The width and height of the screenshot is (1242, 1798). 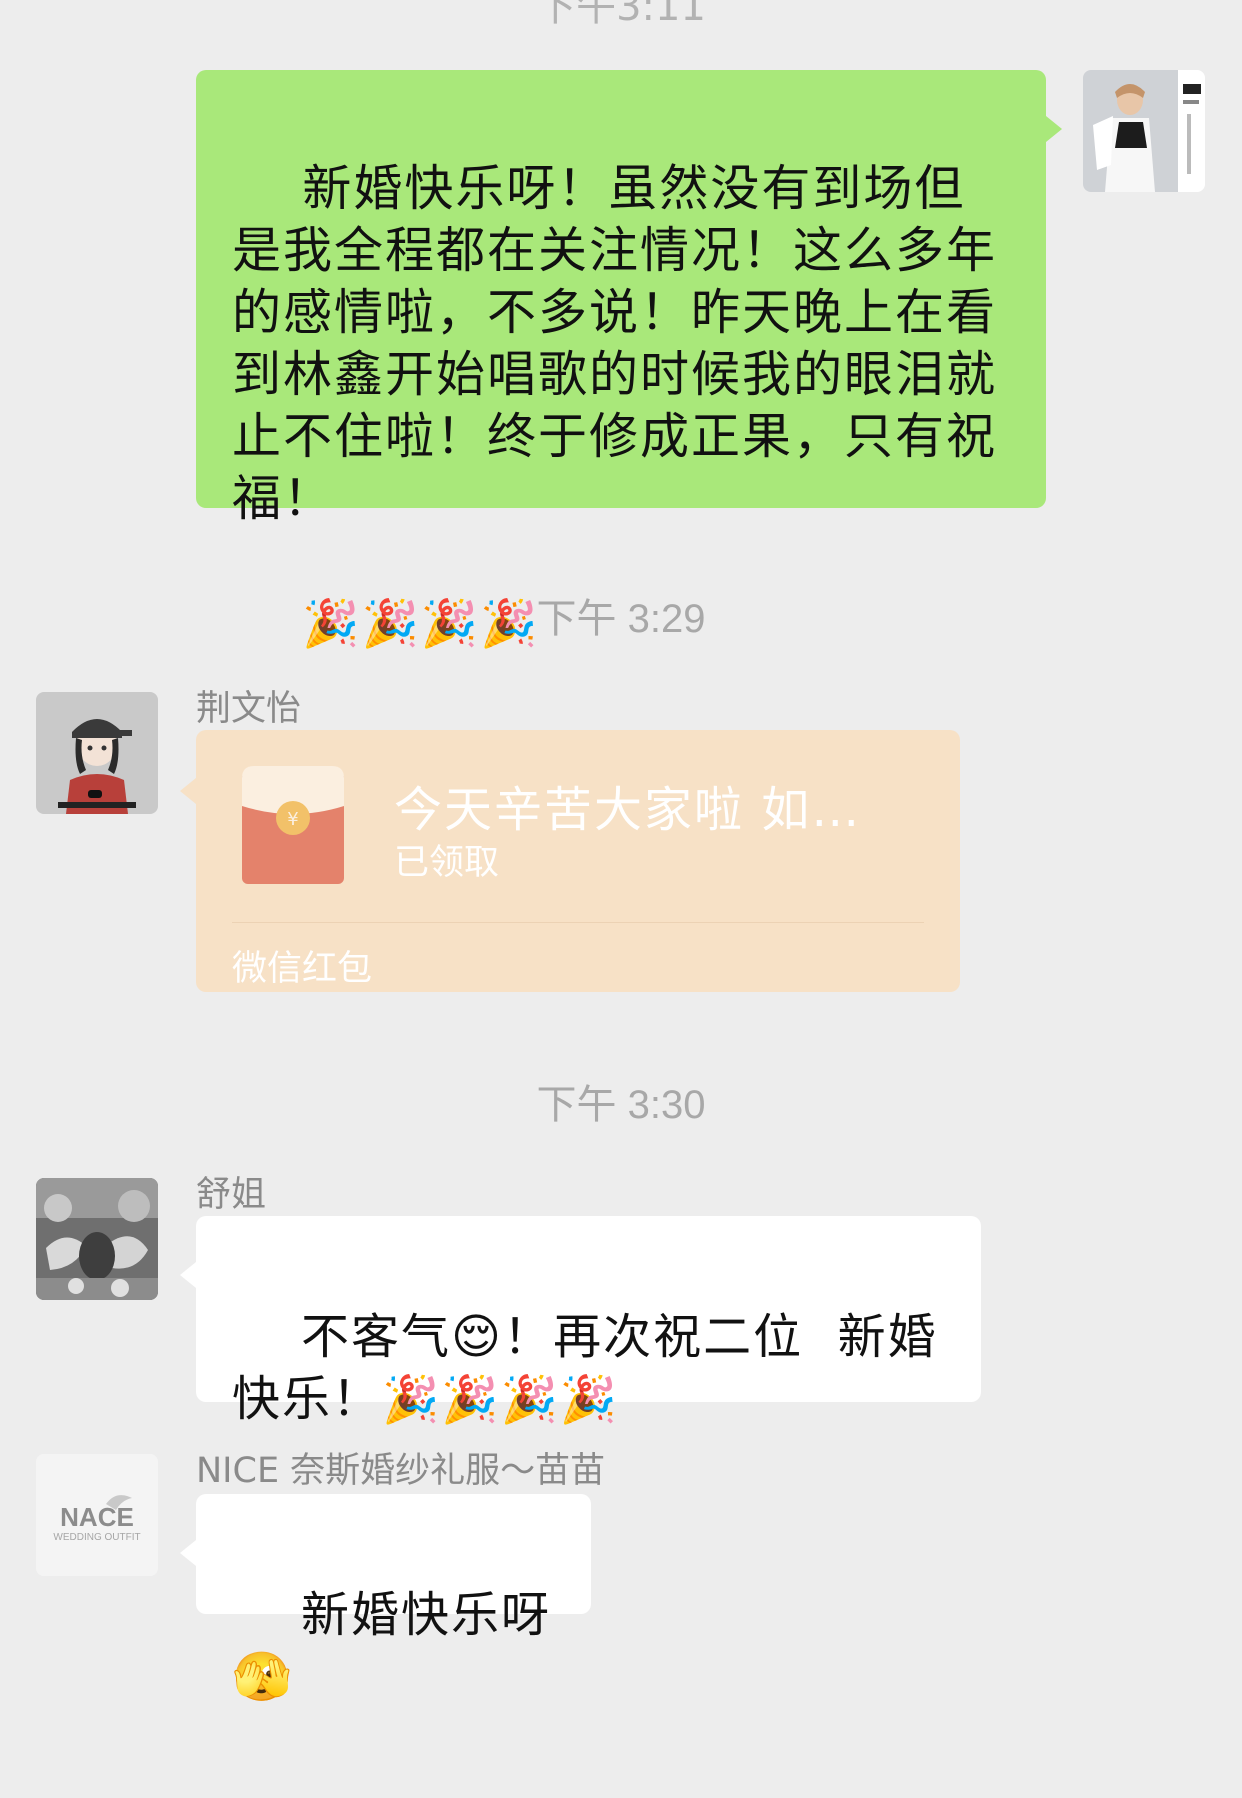 I want to click on timestamp: 下午 3:29, so click(x=621, y=619).